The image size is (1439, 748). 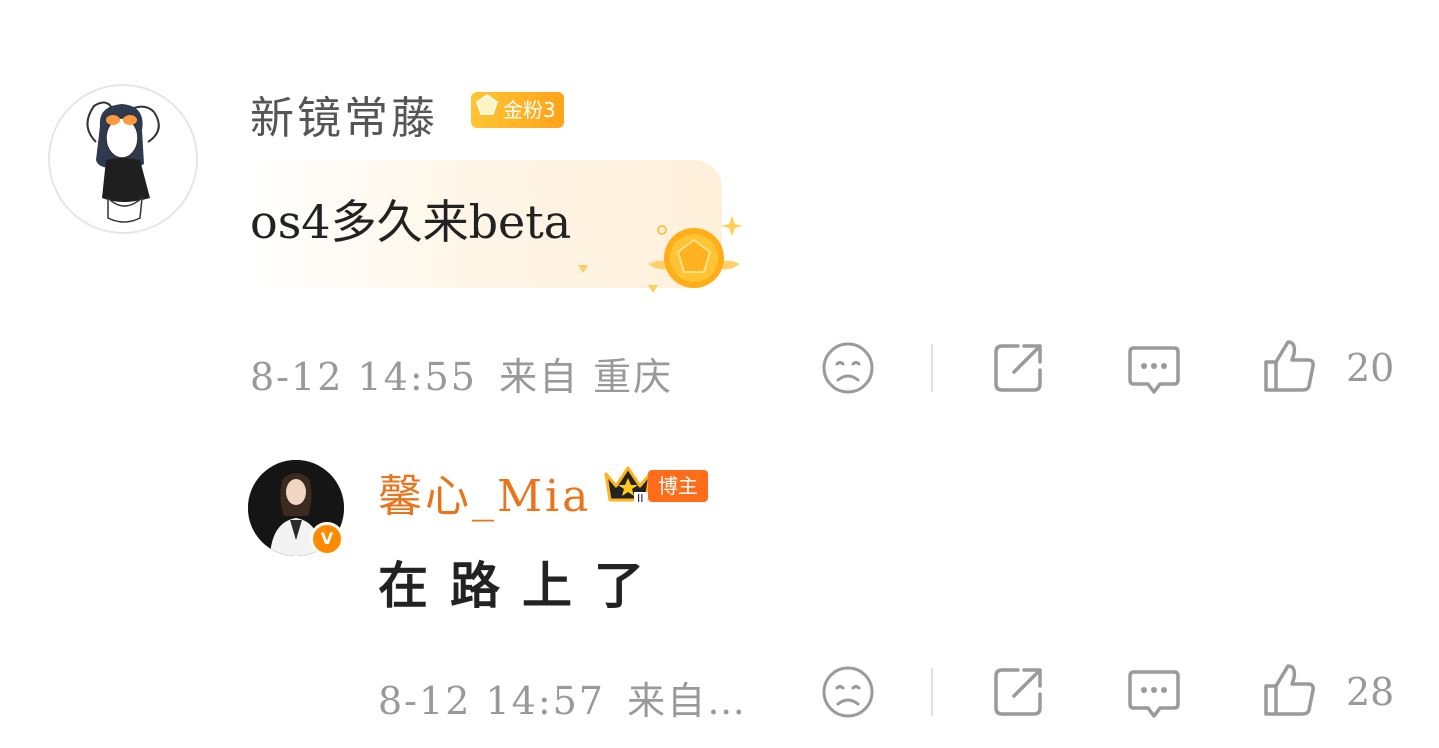 I want to click on crown-icon: II, so click(x=628, y=486).